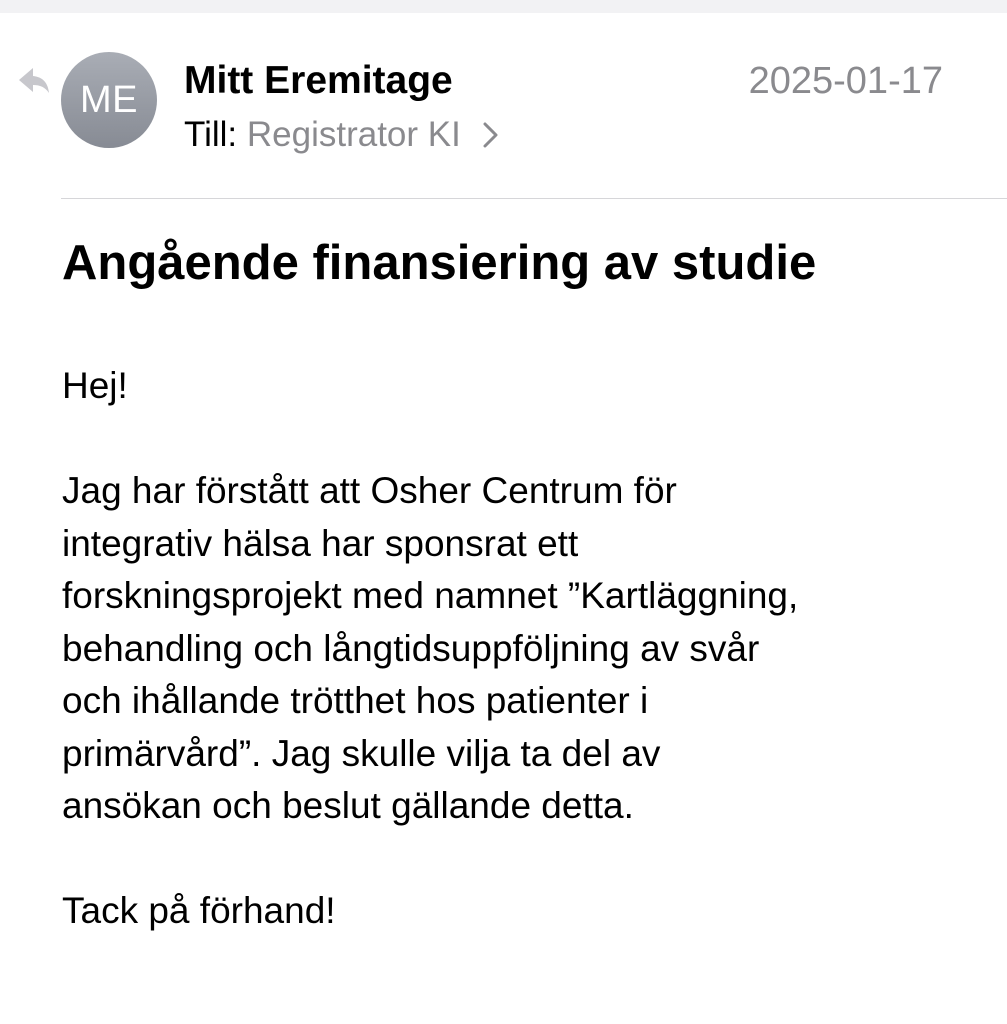 The height and width of the screenshot is (1024, 1007). I want to click on body-line: integrativ hälsa har sponsrat ett, so click(320, 543).